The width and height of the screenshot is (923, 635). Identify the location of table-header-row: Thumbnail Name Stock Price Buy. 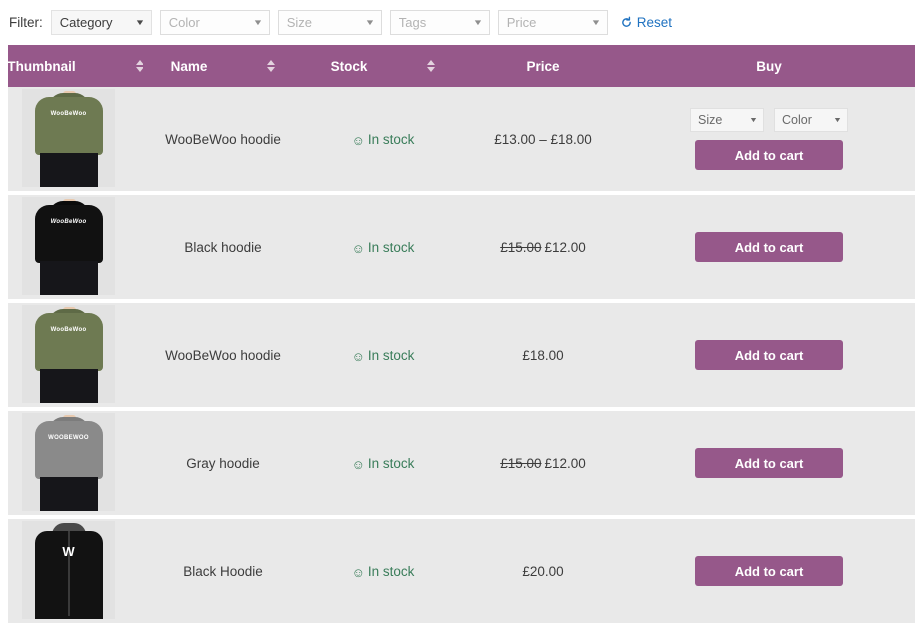
(461, 66).